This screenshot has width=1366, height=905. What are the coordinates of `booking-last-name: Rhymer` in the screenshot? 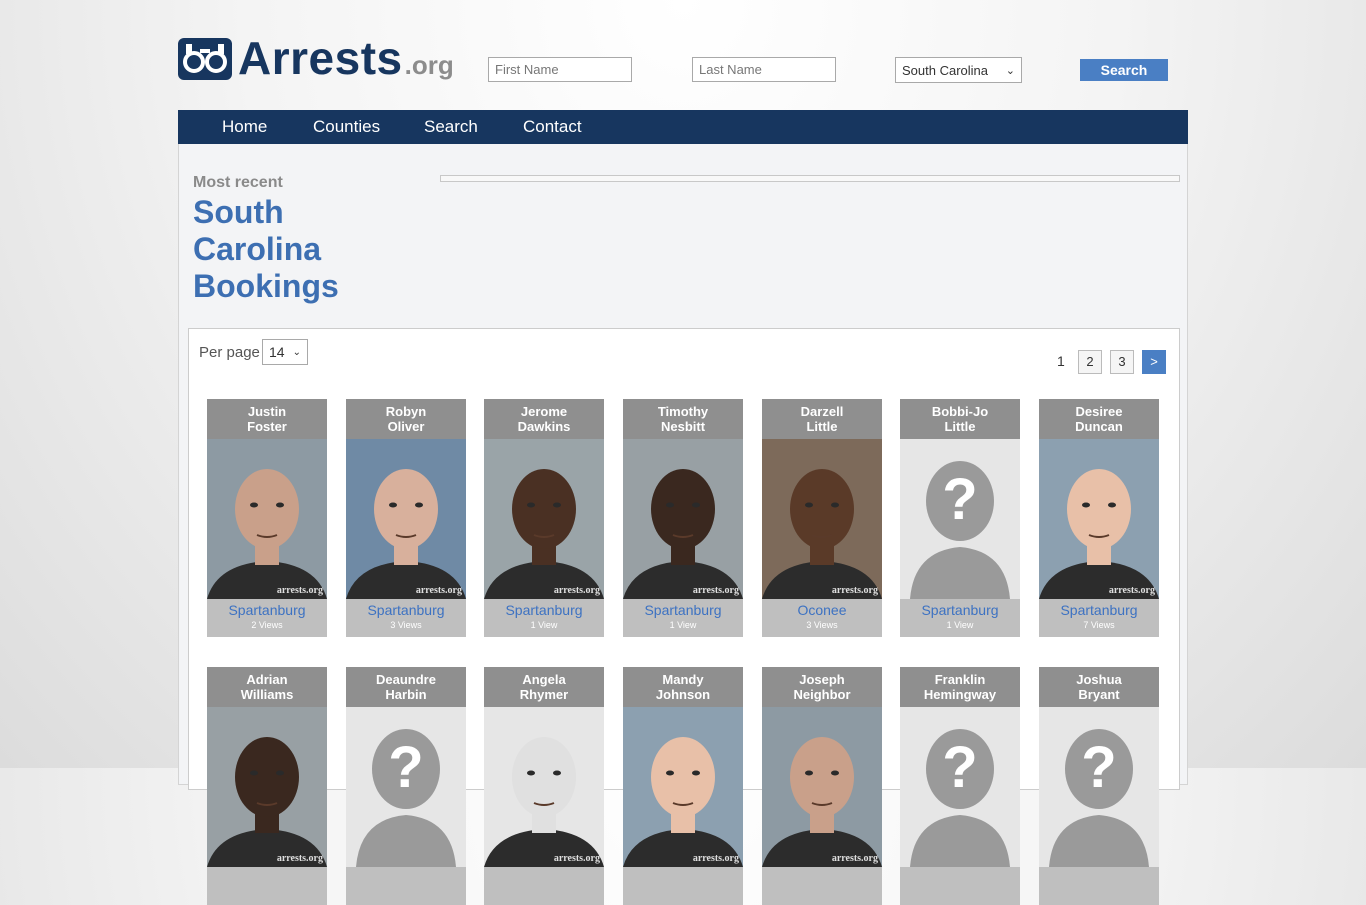 It's located at (544, 694).